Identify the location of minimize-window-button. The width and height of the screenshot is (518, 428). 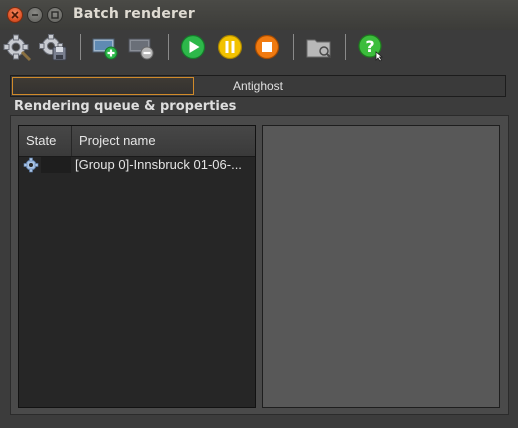
(35, 15).